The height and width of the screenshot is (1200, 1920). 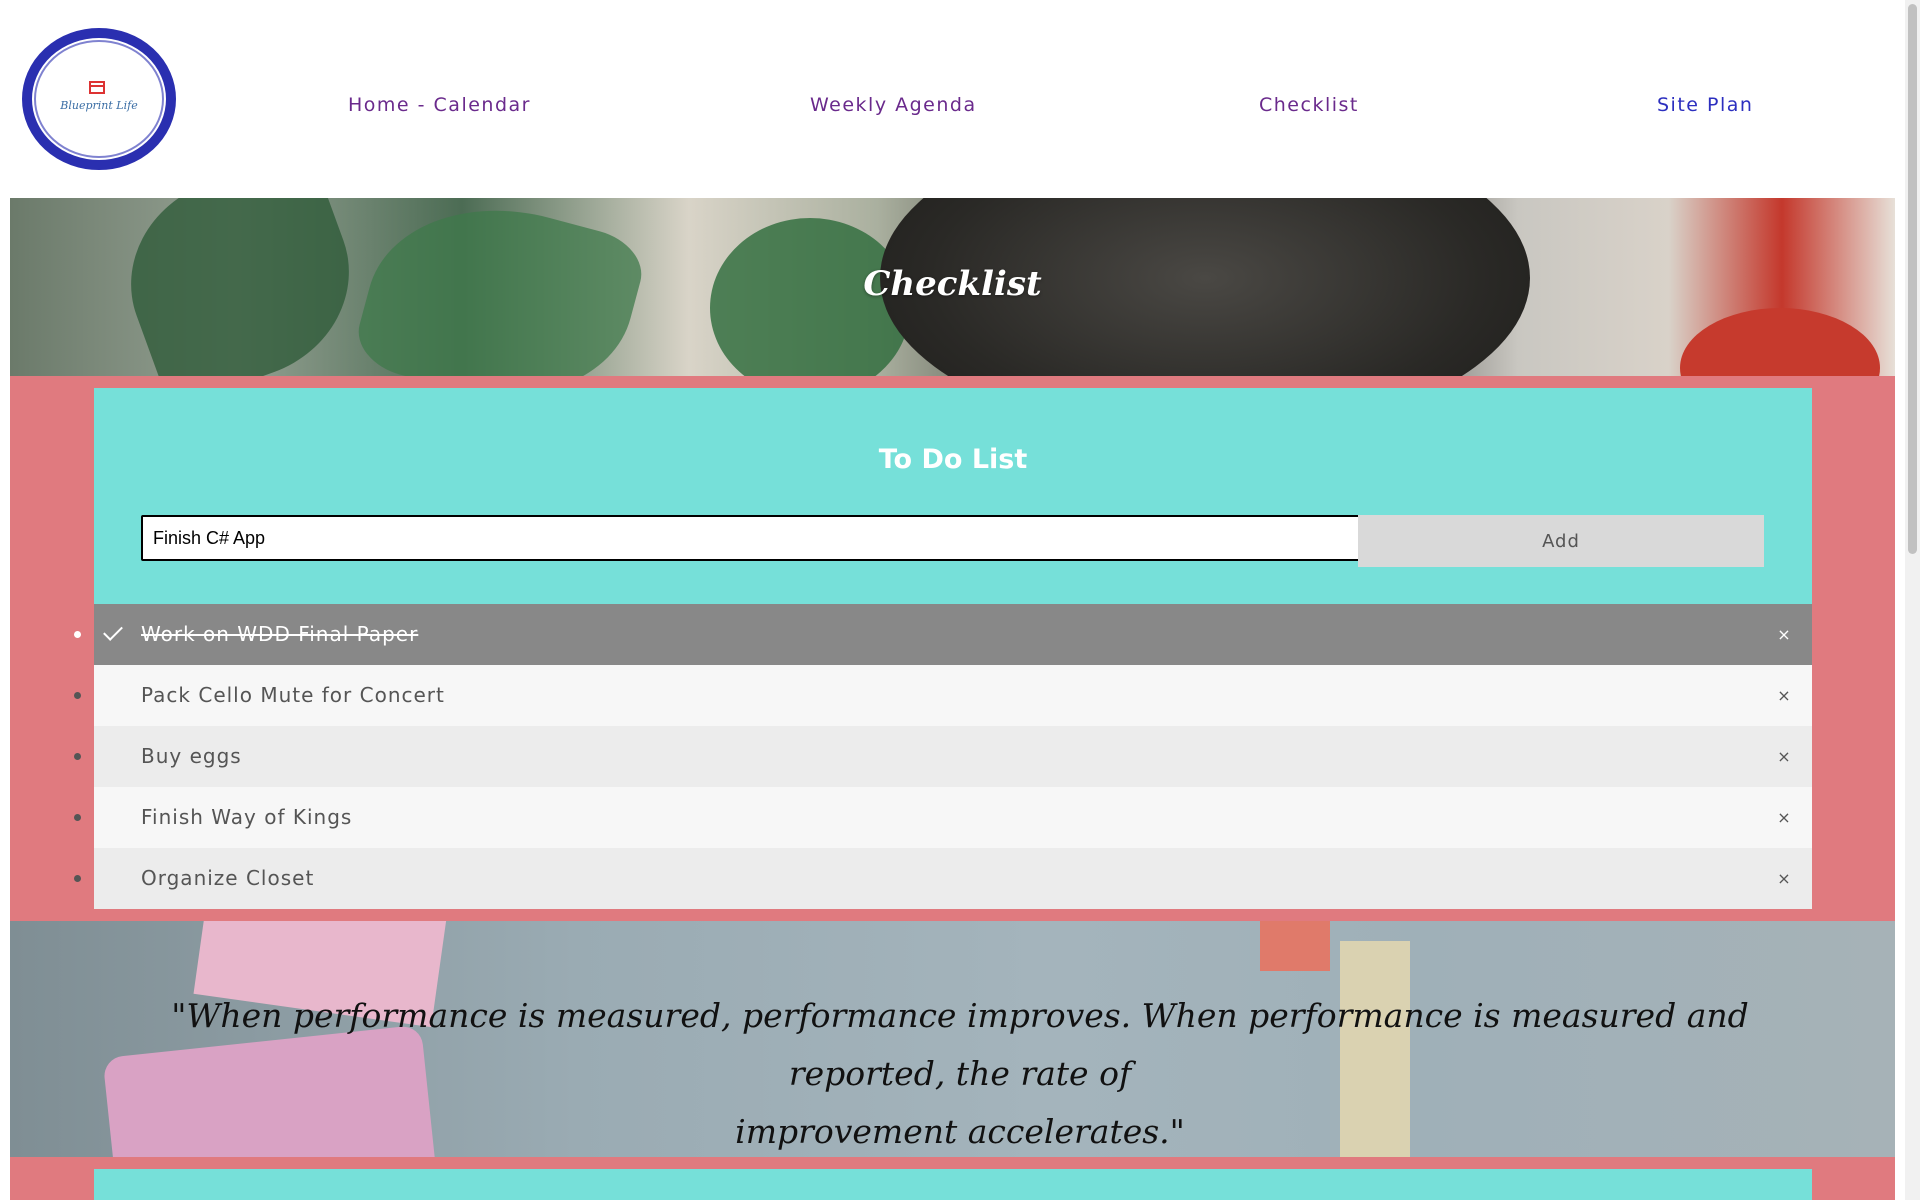 What do you see at coordinates (943, 878) in the screenshot?
I see `todo-item: Organize Closet ×` at bounding box center [943, 878].